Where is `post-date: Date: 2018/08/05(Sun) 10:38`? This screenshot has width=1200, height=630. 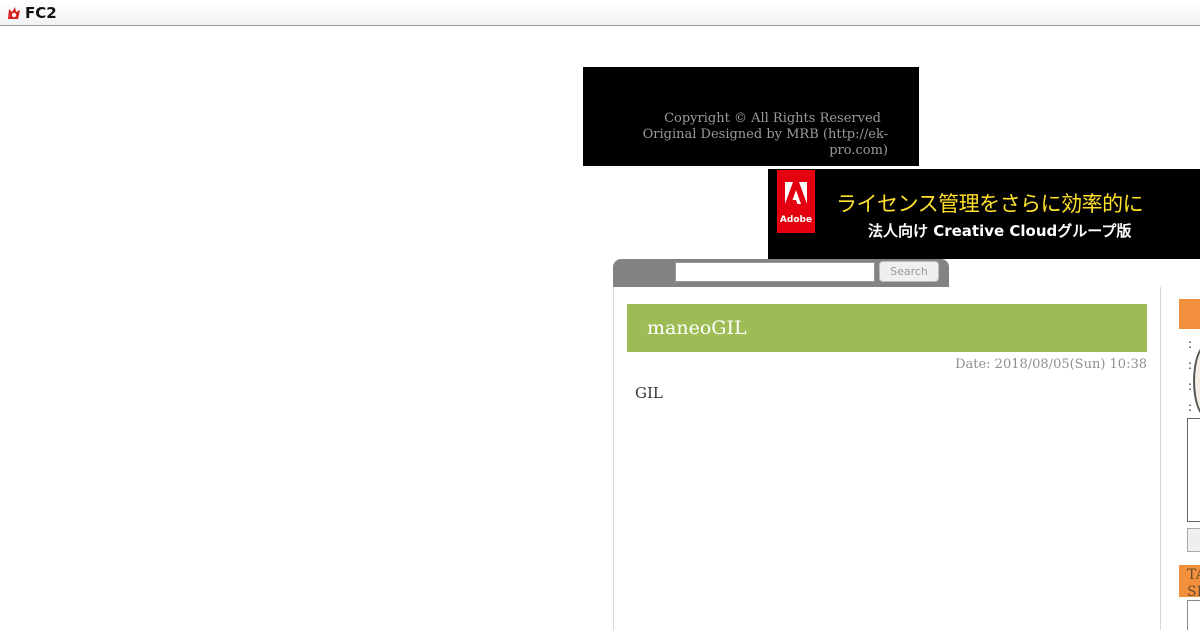 post-date: Date: 2018/08/05(Sun) 10:38 is located at coordinates (1051, 364).